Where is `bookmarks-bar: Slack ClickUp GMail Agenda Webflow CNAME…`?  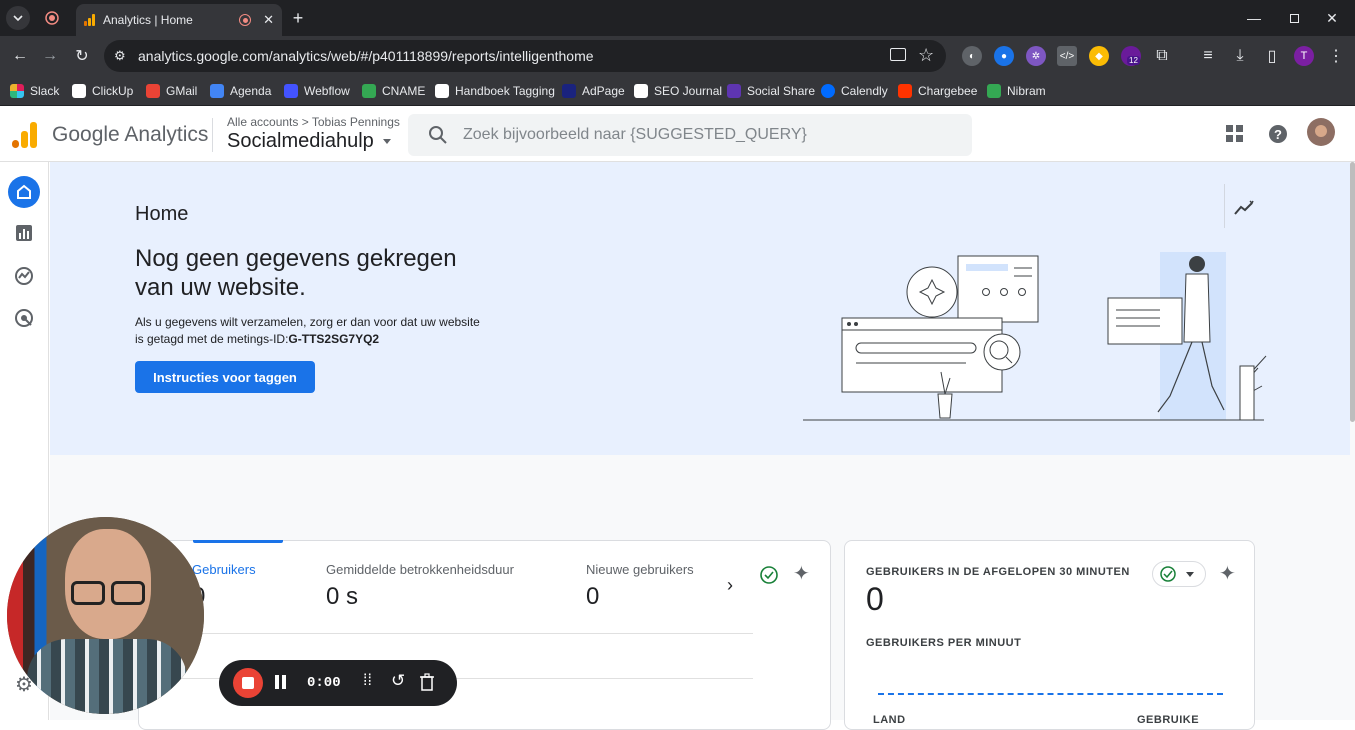
bookmarks-bar: Slack ClickUp GMail Agenda Webflow CNAME… is located at coordinates (677, 91).